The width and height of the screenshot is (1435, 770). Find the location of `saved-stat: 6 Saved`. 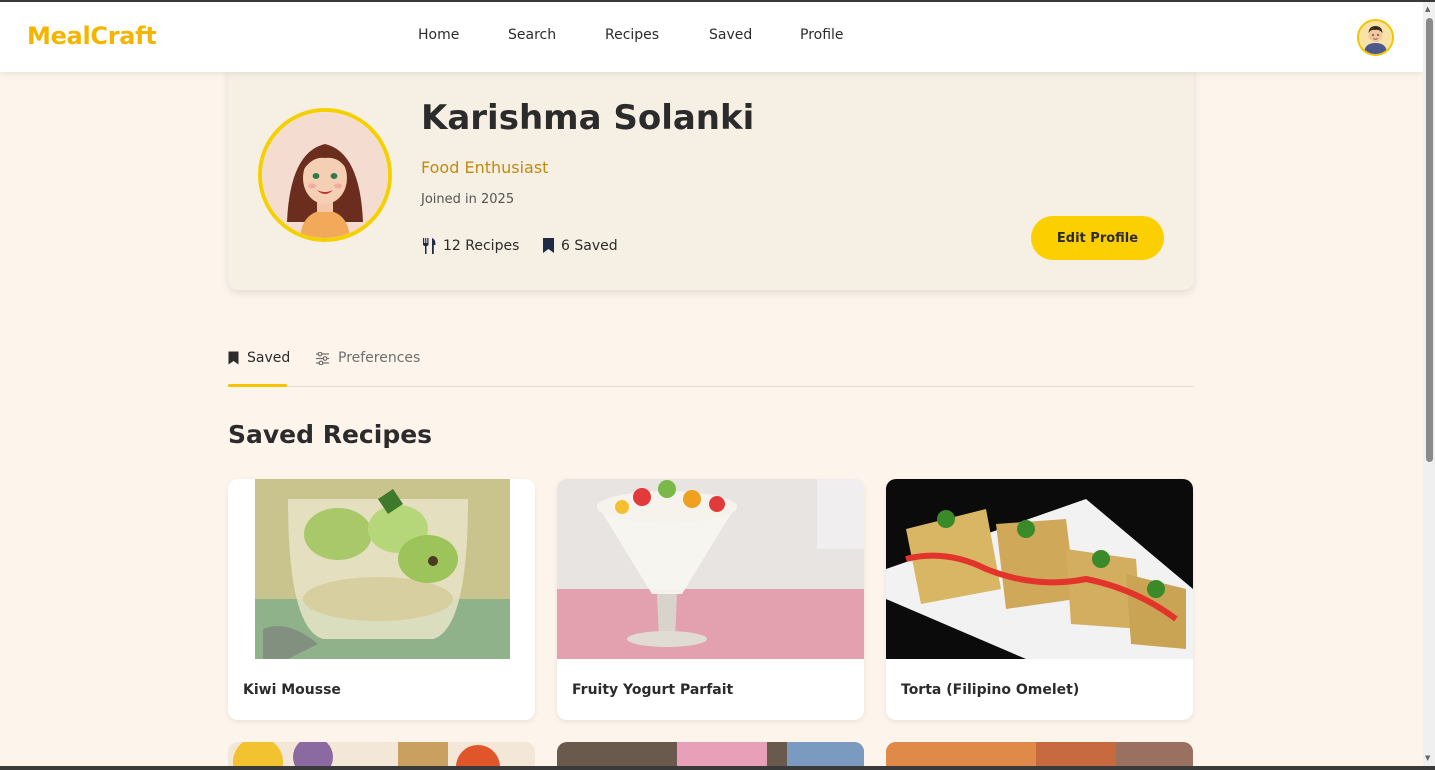

saved-stat: 6 Saved is located at coordinates (580, 245).